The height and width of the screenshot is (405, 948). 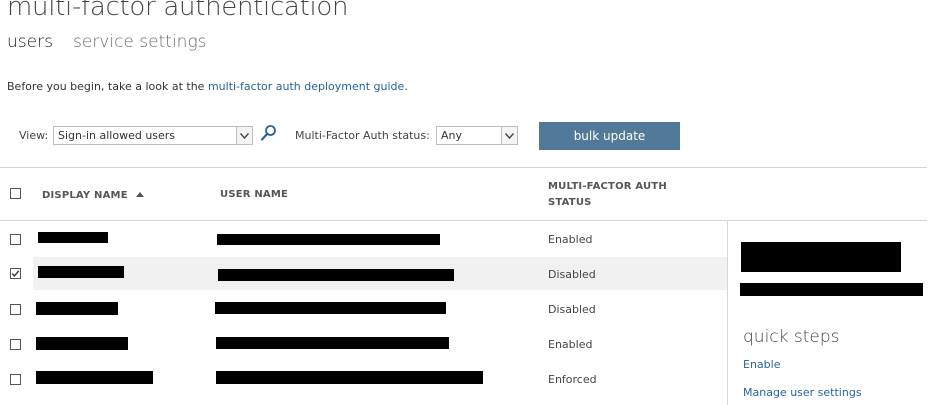 I want to click on tab-service-settings: service settings, so click(x=140, y=42).